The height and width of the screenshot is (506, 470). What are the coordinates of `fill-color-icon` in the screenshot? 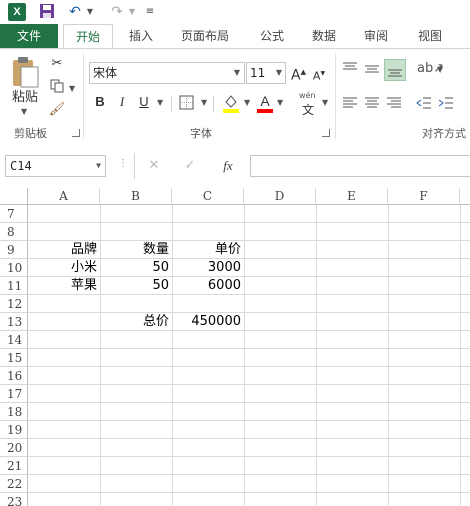 It's located at (231, 103).